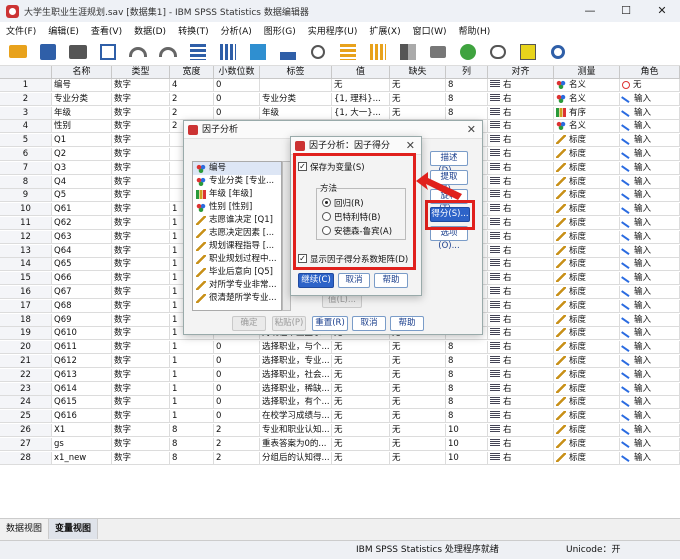  Describe the element at coordinates (26, 292) in the screenshot. I see `row-number: 16` at that location.